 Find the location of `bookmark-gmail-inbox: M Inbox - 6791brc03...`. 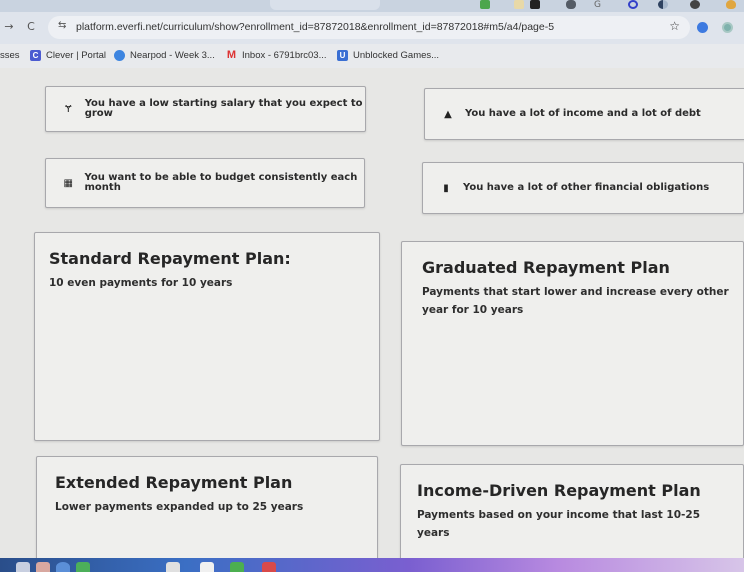

bookmark-gmail-inbox: M Inbox - 6791brc03... is located at coordinates (276, 55).